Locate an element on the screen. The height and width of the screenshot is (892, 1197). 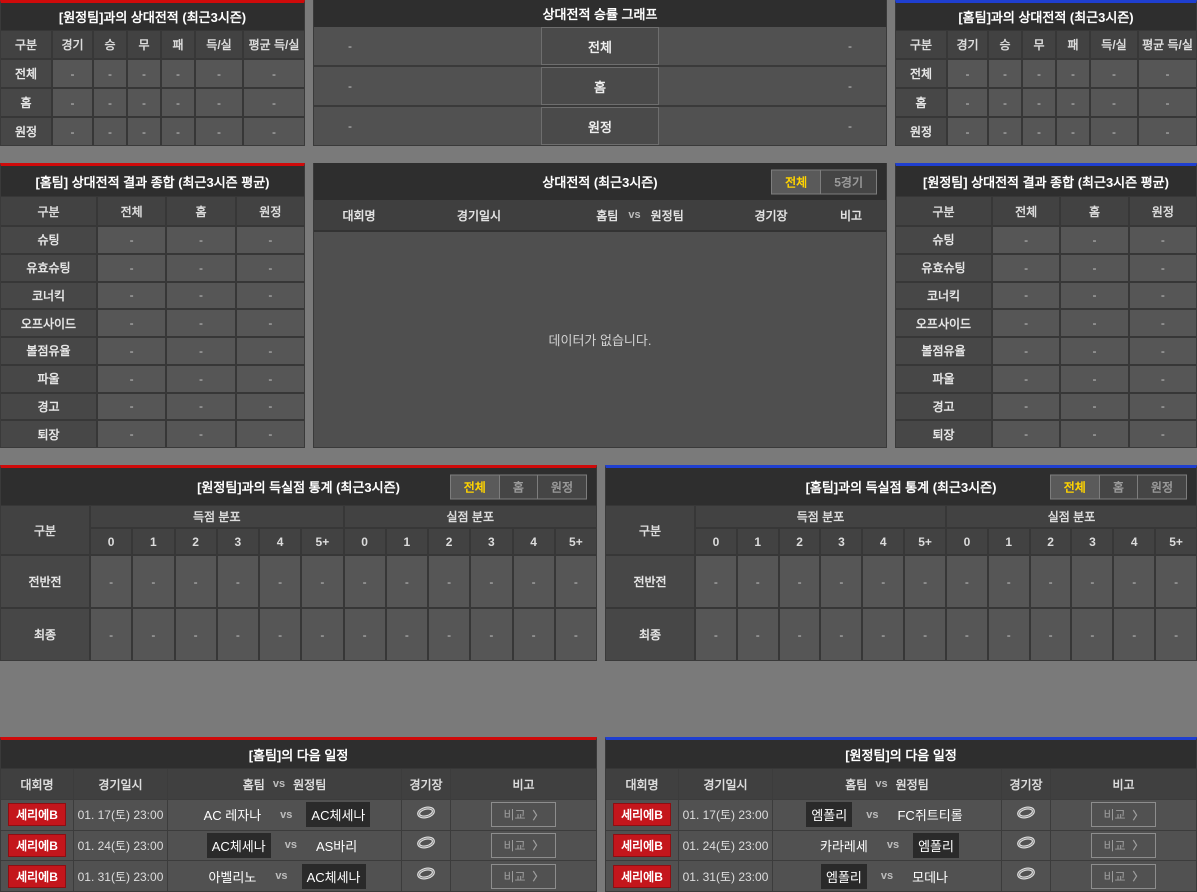
stadium-cell is located at coordinates (426, 815).